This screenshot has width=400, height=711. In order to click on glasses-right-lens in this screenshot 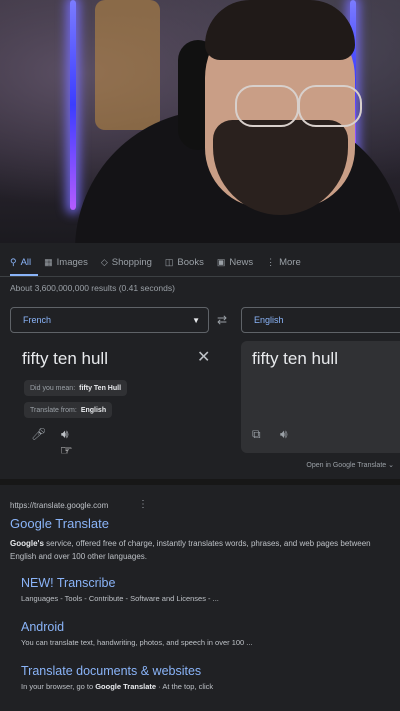, I will do `click(330, 106)`.